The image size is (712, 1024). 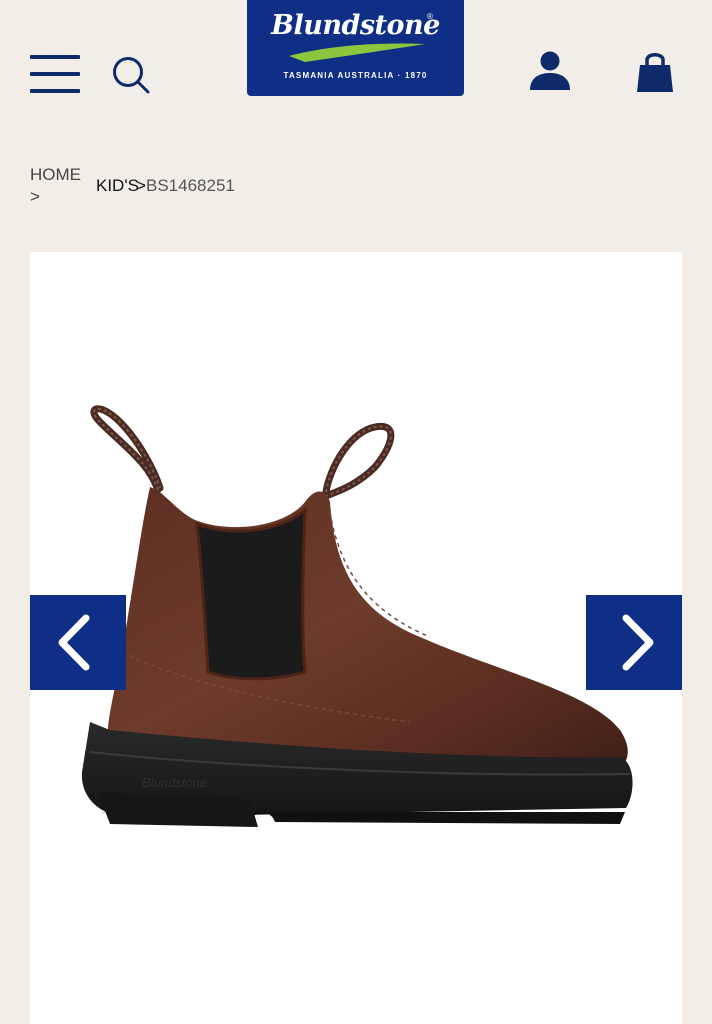 I want to click on registered-mark: ®, so click(x=430, y=16).